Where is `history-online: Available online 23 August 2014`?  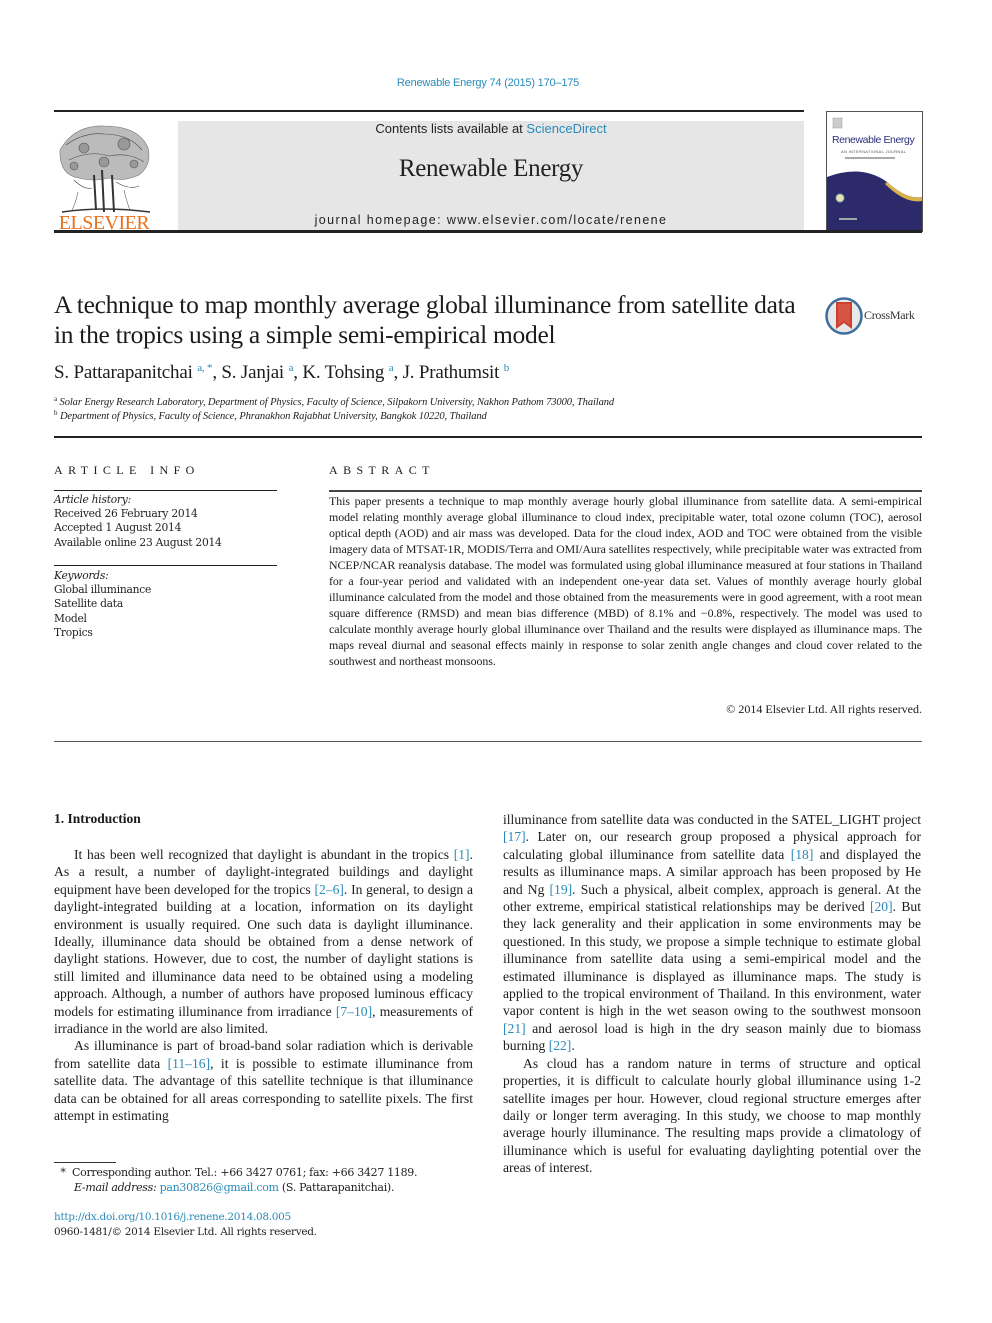
history-online: Available online 23 August 2014 is located at coordinates (138, 542).